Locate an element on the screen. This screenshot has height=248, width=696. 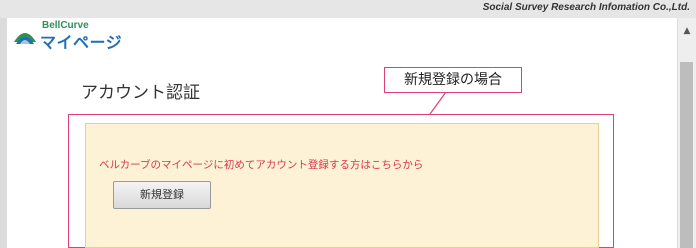
bellcurve-mountain-icon is located at coordinates (25, 35).